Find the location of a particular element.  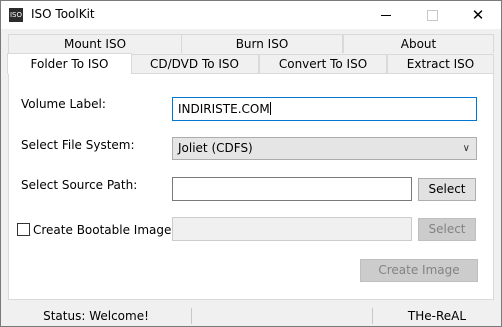

status-bar: Status: Welcome! THe-ReAL is located at coordinates (251, 316).